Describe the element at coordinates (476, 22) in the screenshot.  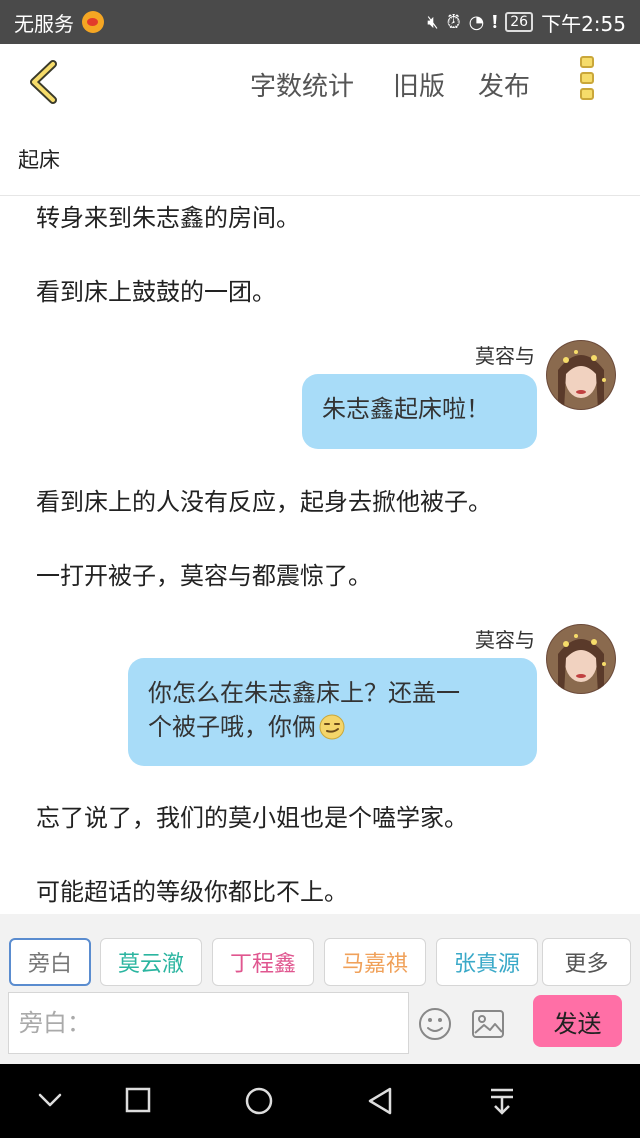
I see `wifi-icon: ◔` at that location.